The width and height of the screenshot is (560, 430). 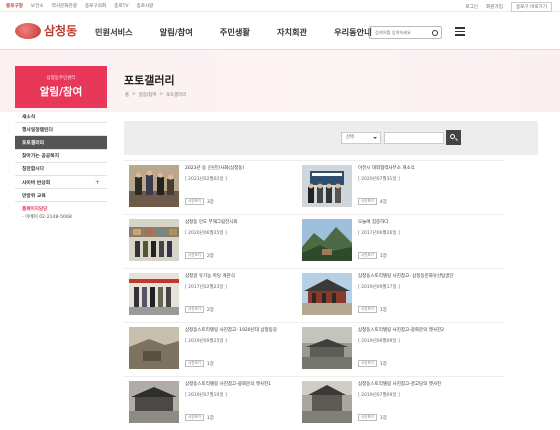 I want to click on logo-text: 삼청동, so click(x=61, y=31).